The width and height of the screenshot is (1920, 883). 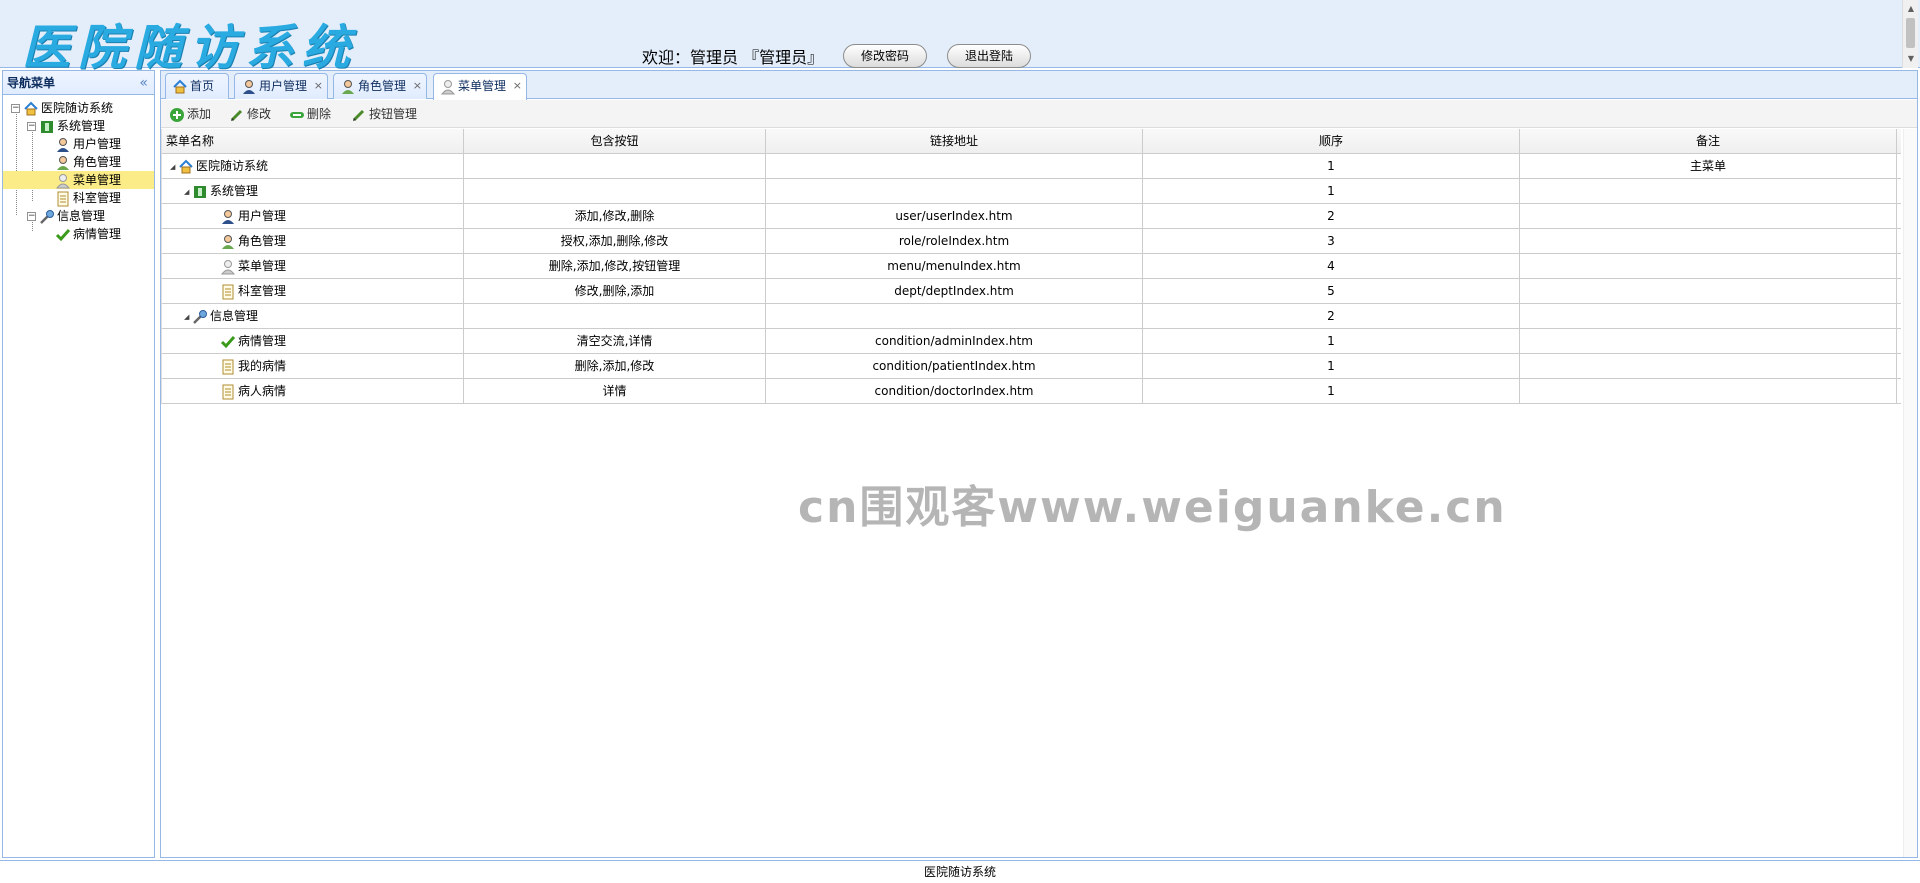 I want to click on column-header-note: 备注, so click(x=1708, y=141).